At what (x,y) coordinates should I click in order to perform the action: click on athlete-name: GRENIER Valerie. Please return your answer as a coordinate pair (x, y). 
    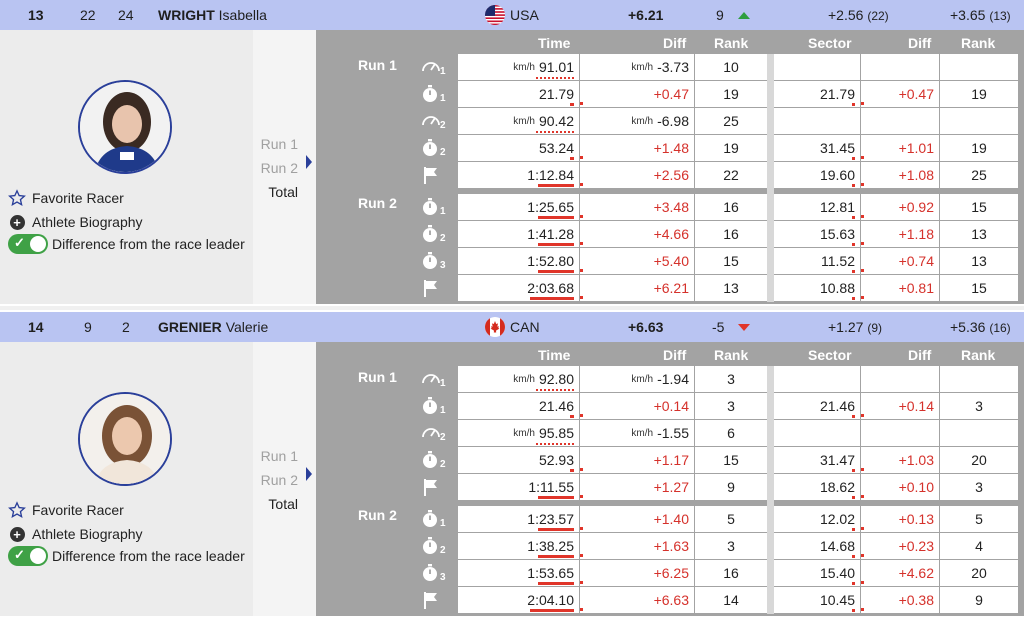
    Looking at the image, I should click on (213, 327).